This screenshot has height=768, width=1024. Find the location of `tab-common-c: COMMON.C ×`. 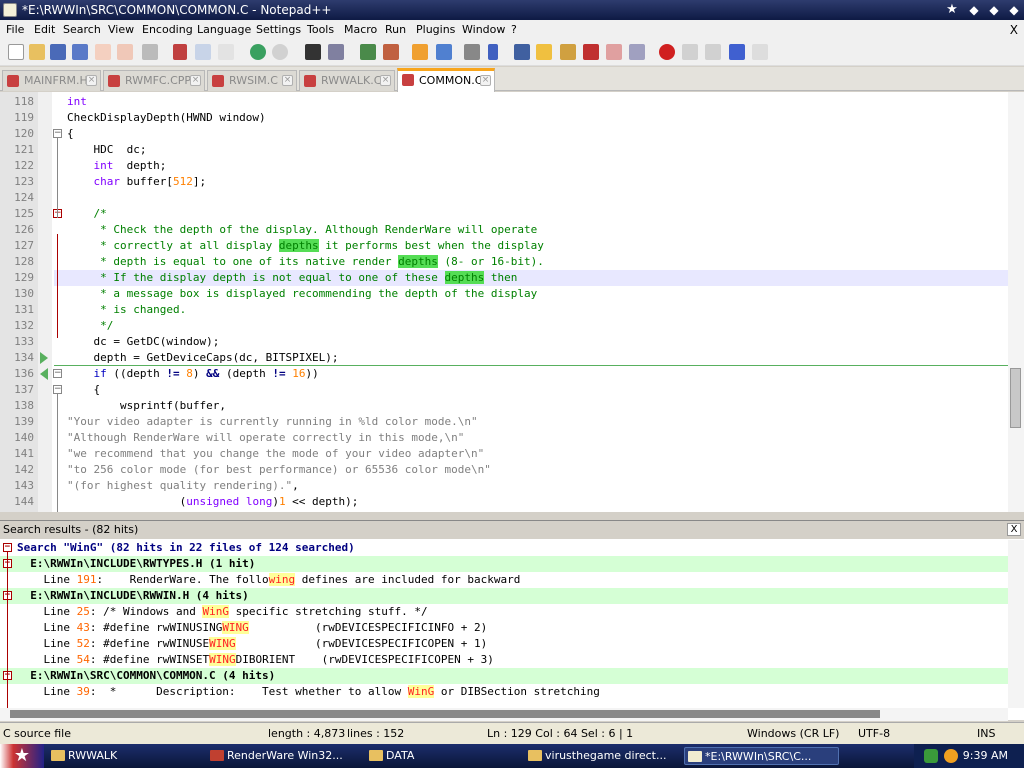

tab-common-c: COMMON.C × is located at coordinates (446, 80).